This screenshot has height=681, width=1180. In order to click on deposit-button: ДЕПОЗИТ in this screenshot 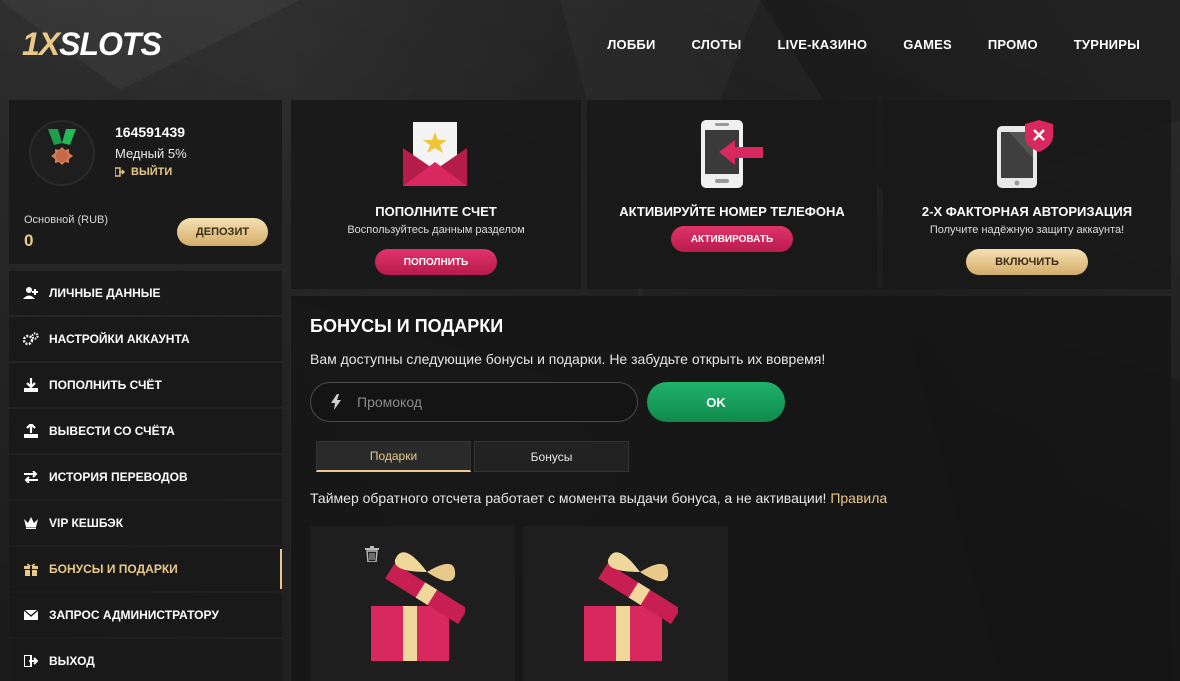, I will do `click(222, 232)`.